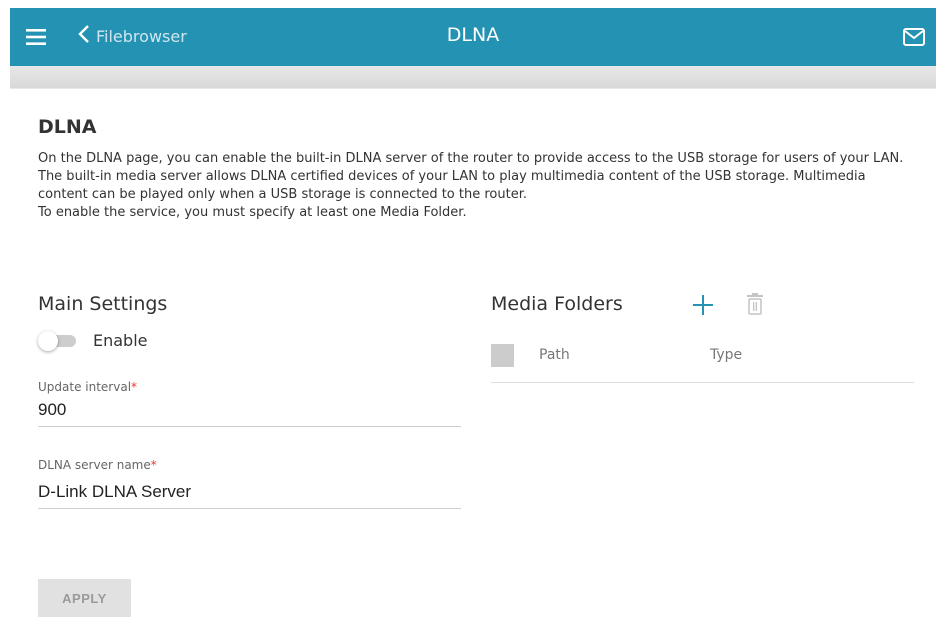  What do you see at coordinates (48, 341) in the screenshot?
I see `toggle-knob` at bounding box center [48, 341].